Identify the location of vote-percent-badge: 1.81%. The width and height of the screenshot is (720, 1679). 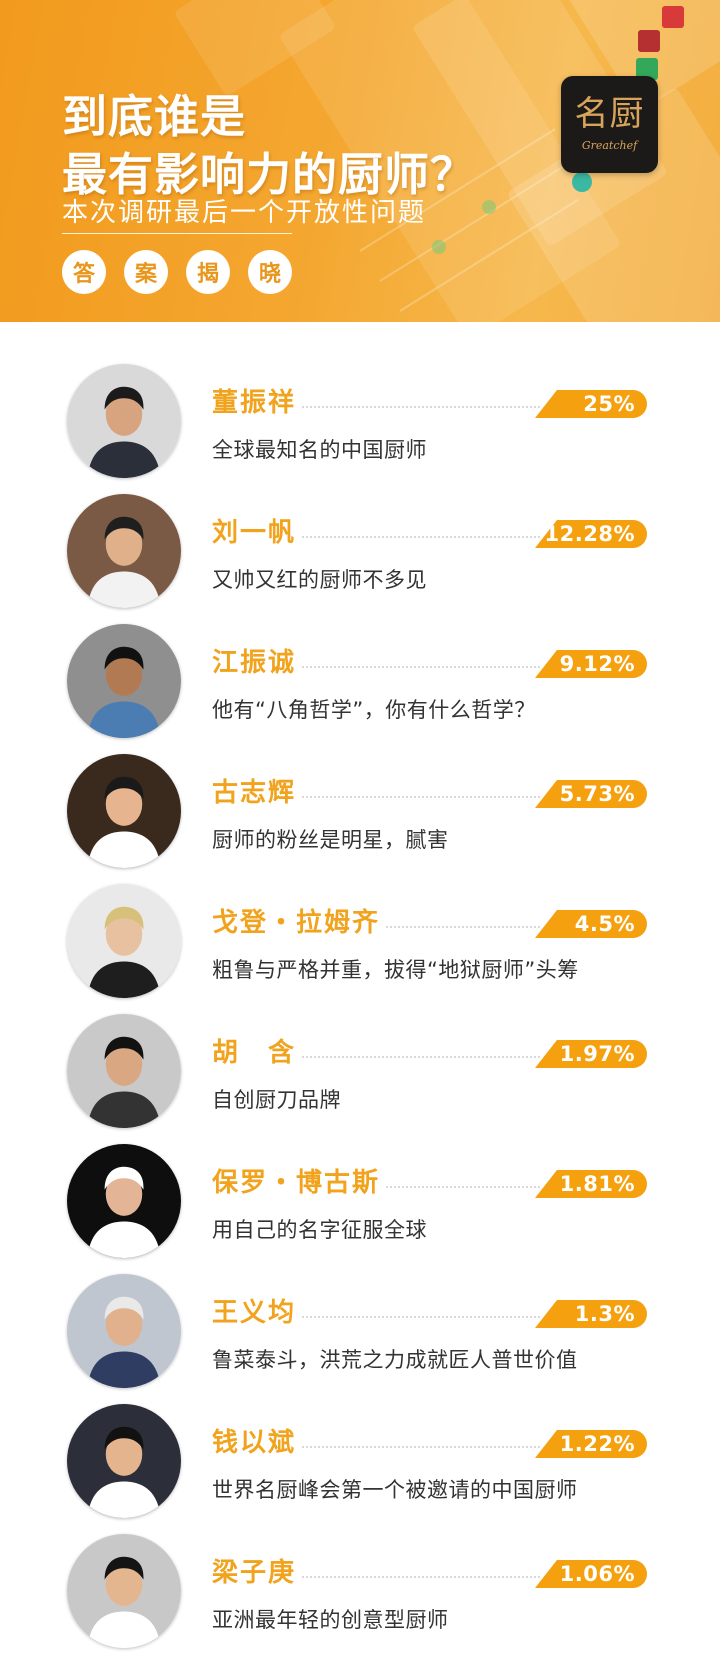
(591, 1184).